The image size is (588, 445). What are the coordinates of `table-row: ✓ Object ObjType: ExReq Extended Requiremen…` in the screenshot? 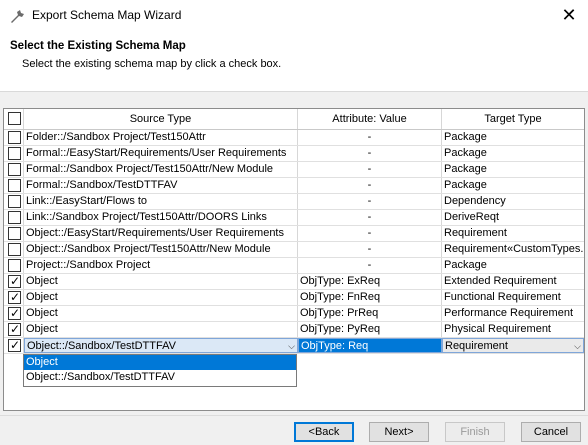 It's located at (294, 282).